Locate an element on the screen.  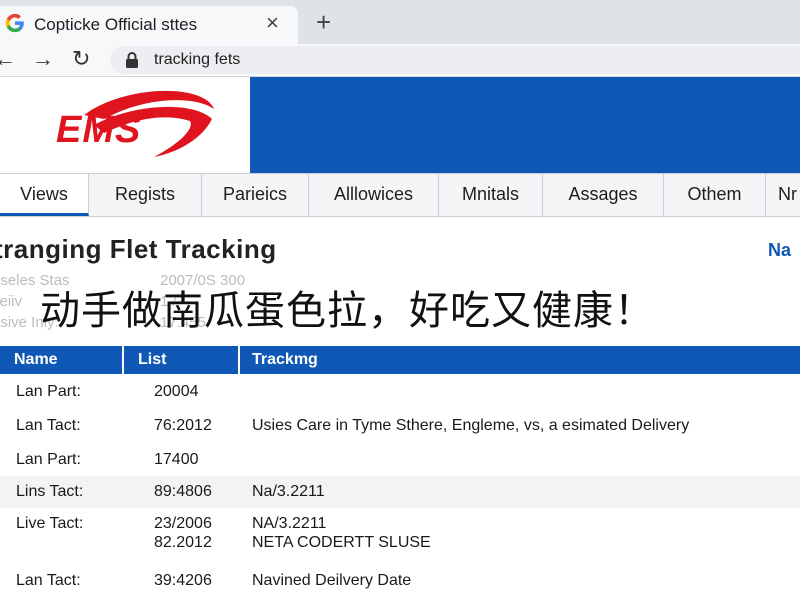
browser-toolbar: ← → ↻ tracking fets is located at coordinates (400, 60).